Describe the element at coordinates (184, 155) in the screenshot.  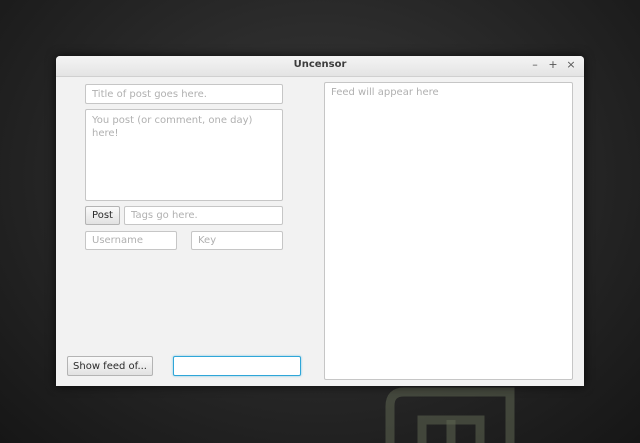
I see `post-body-textarea` at that location.